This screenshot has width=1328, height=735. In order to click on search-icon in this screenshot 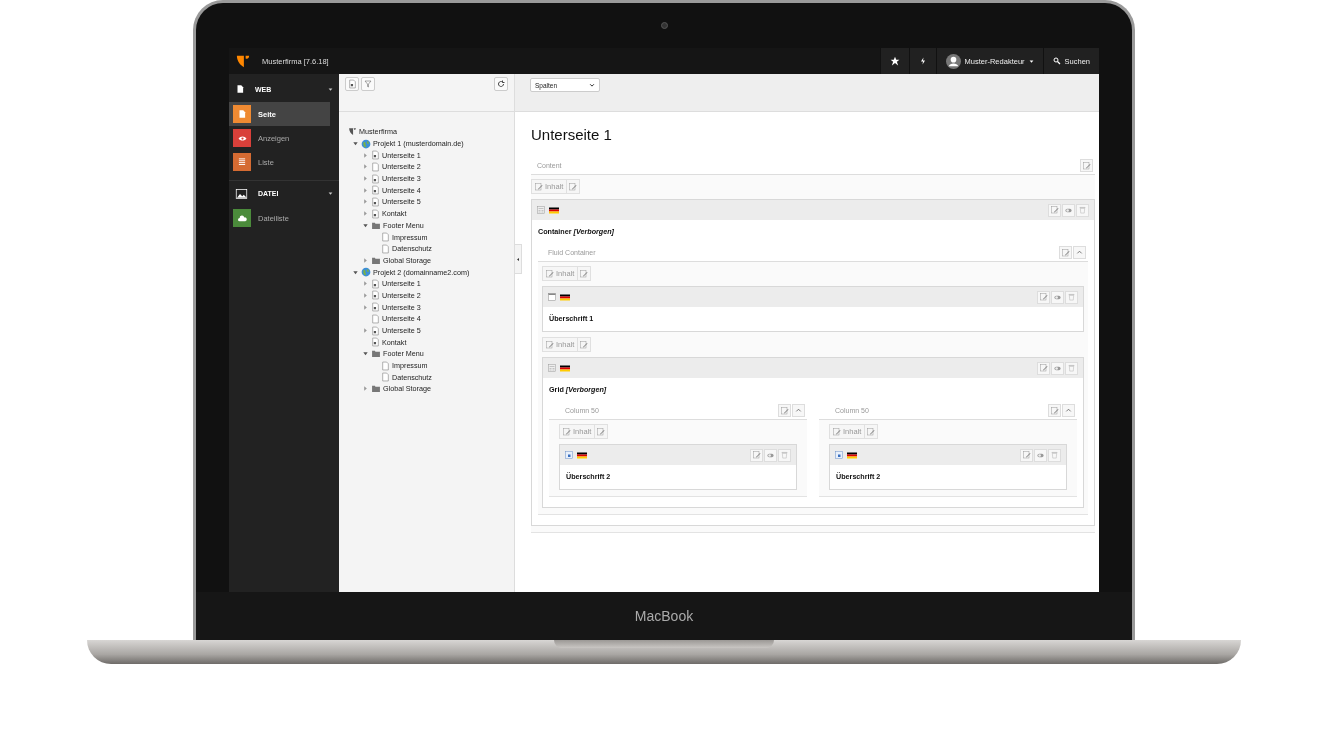, I will do `click(1056, 61)`.